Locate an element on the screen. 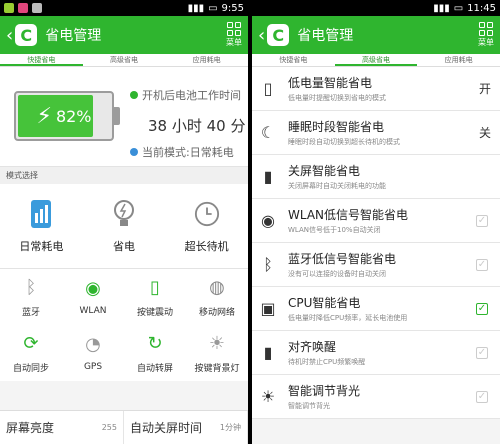 This screenshot has width=500, height=444. menu-label: 菜单 is located at coordinates (234, 42).